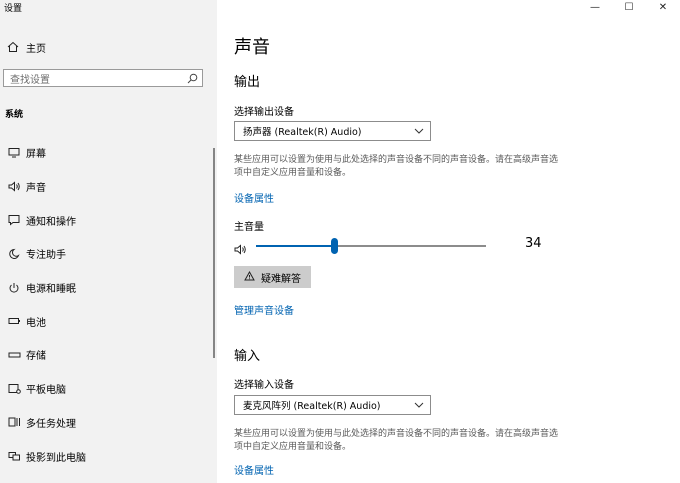 This screenshot has width=680, height=483. What do you see at coordinates (254, 197) in the screenshot?
I see `output-device-properties-link: 设备属性` at bounding box center [254, 197].